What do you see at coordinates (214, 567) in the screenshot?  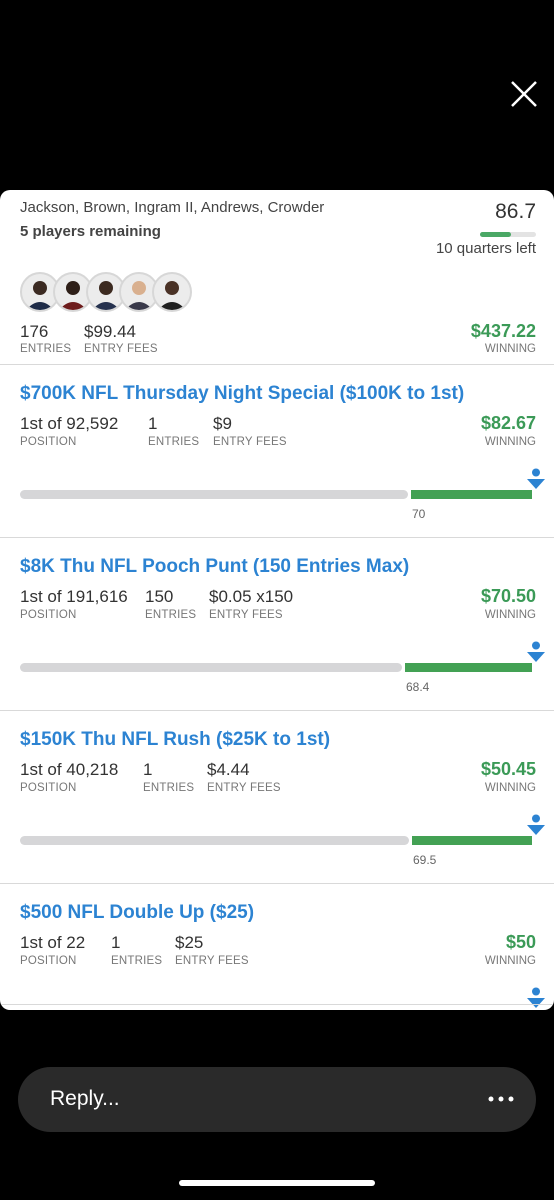 I see `contest-title: $8K Thu NFL Pooch Punt (150 Entries Max)` at bounding box center [214, 567].